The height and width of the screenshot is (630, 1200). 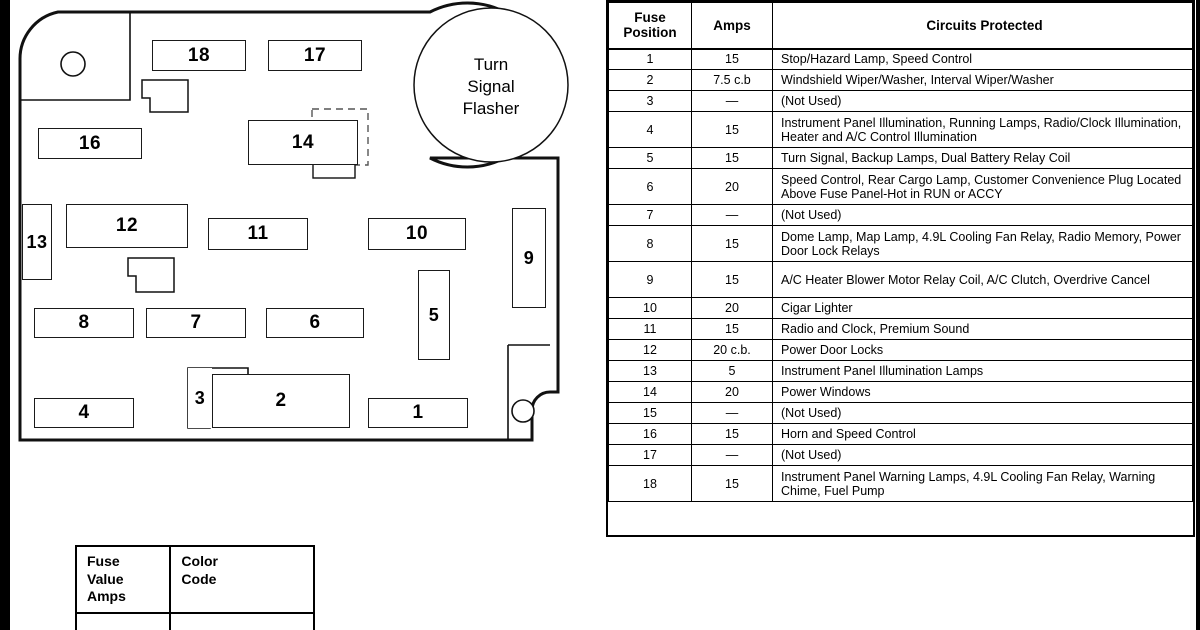 I want to click on table-row: 1 15 Stop/Hazard Lamp, Speed Control, so click(x=900, y=59).